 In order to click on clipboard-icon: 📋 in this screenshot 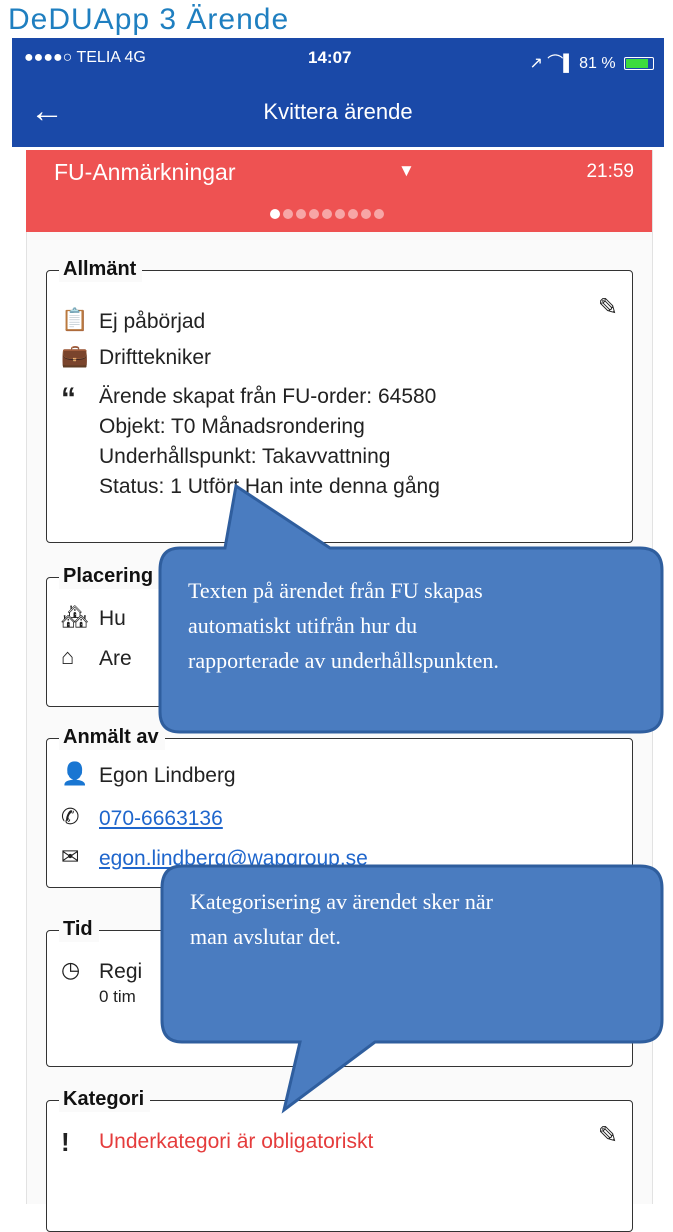, I will do `click(75, 319)`.